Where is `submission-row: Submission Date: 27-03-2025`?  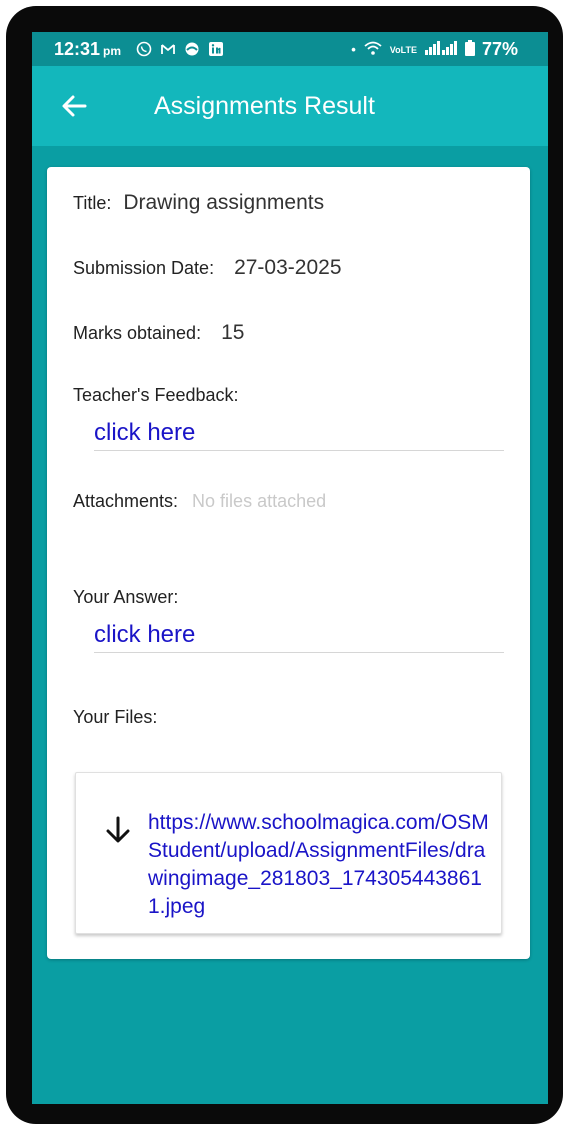
submission-row: Submission Date: 27-03-2025 is located at coordinates (207, 268).